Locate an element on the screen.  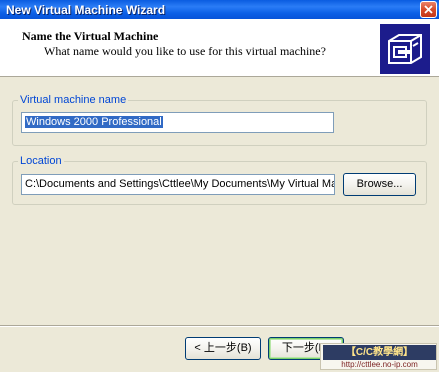
vmware-wizard-icon is located at coordinates (405, 49).